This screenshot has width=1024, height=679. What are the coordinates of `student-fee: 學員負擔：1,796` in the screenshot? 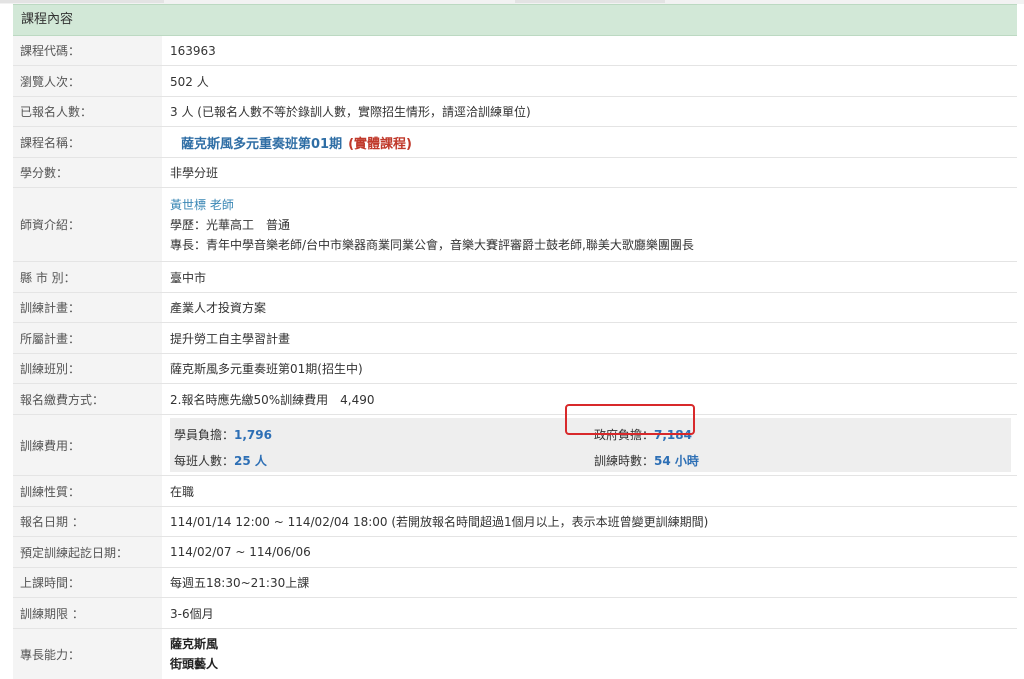 It's located at (223, 435).